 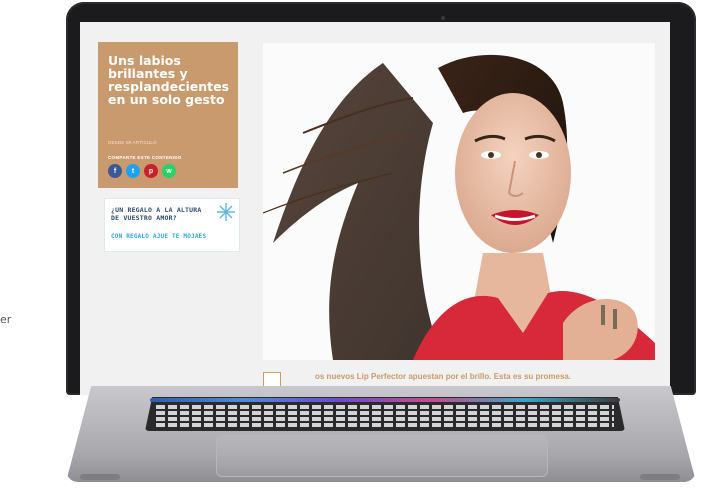 What do you see at coordinates (385, 417) in the screenshot?
I see `keyboard-keys` at bounding box center [385, 417].